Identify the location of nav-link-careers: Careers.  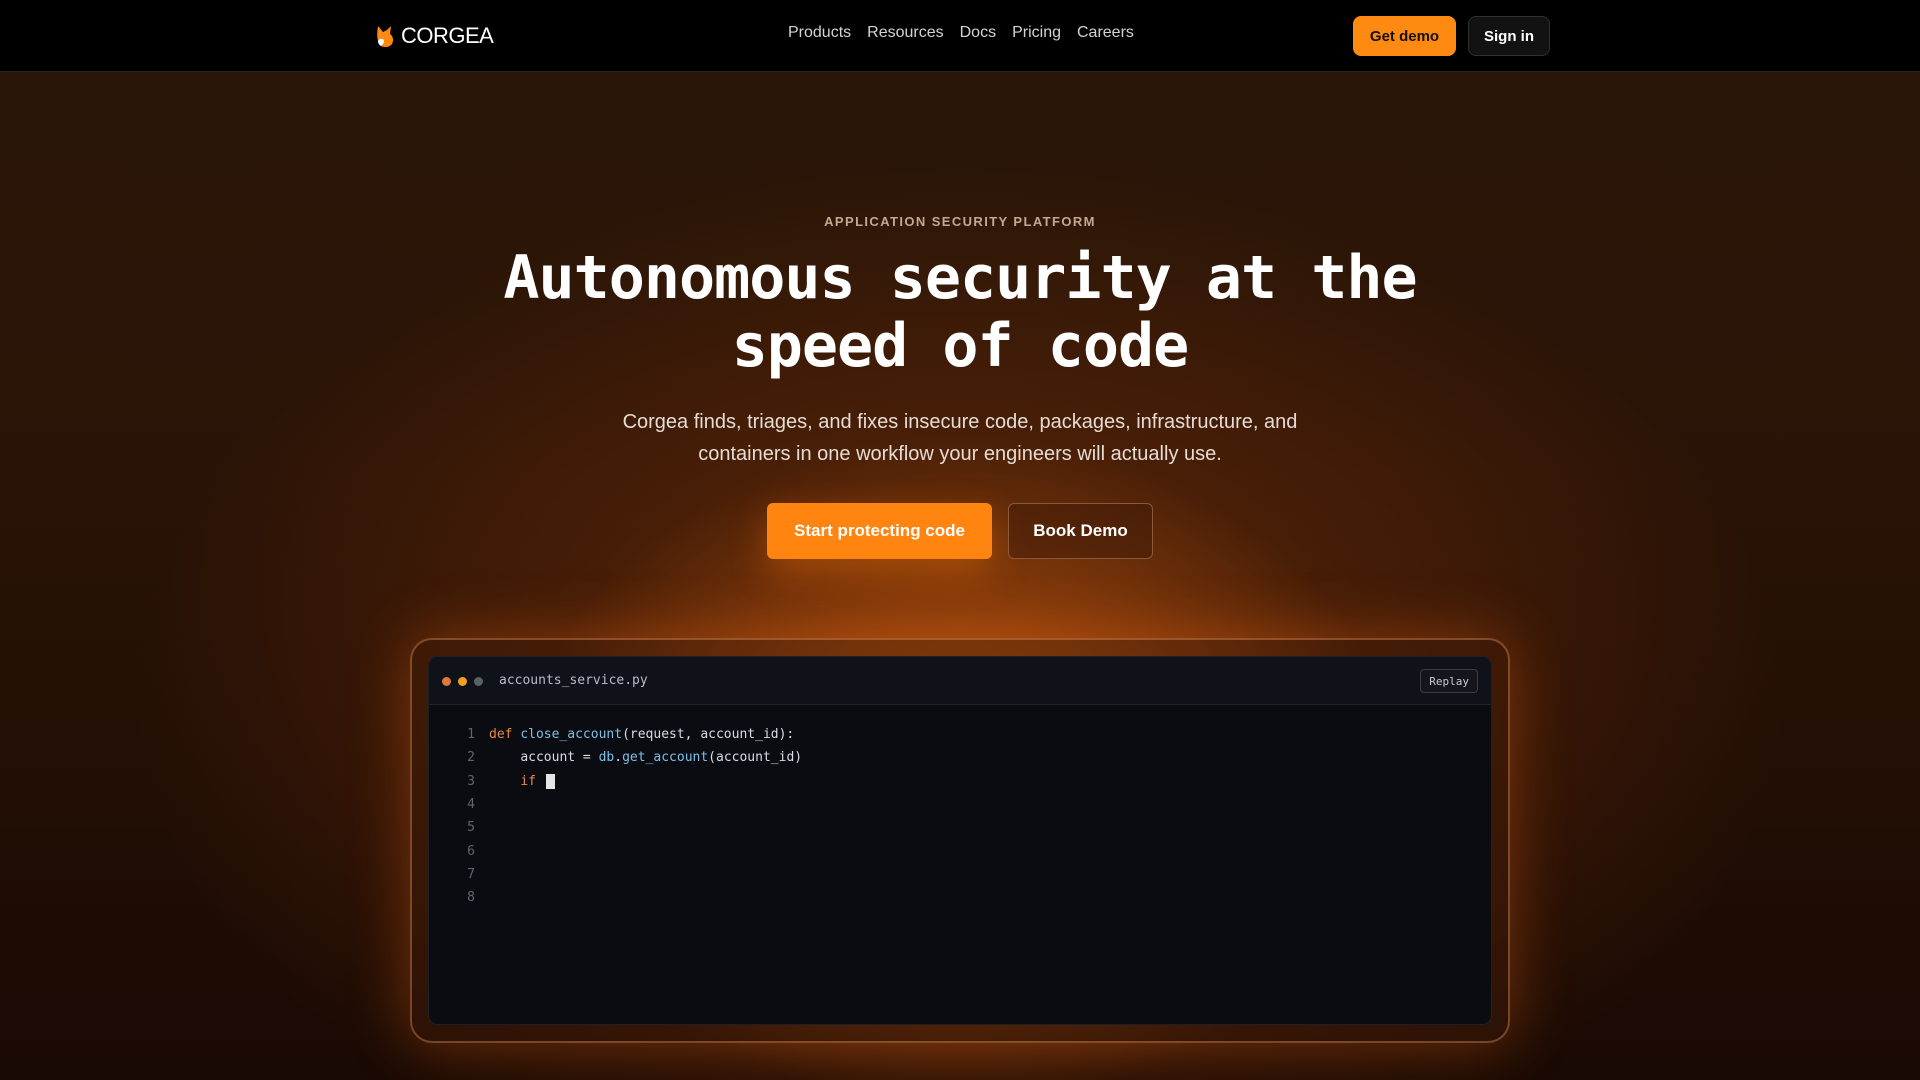
(1105, 33).